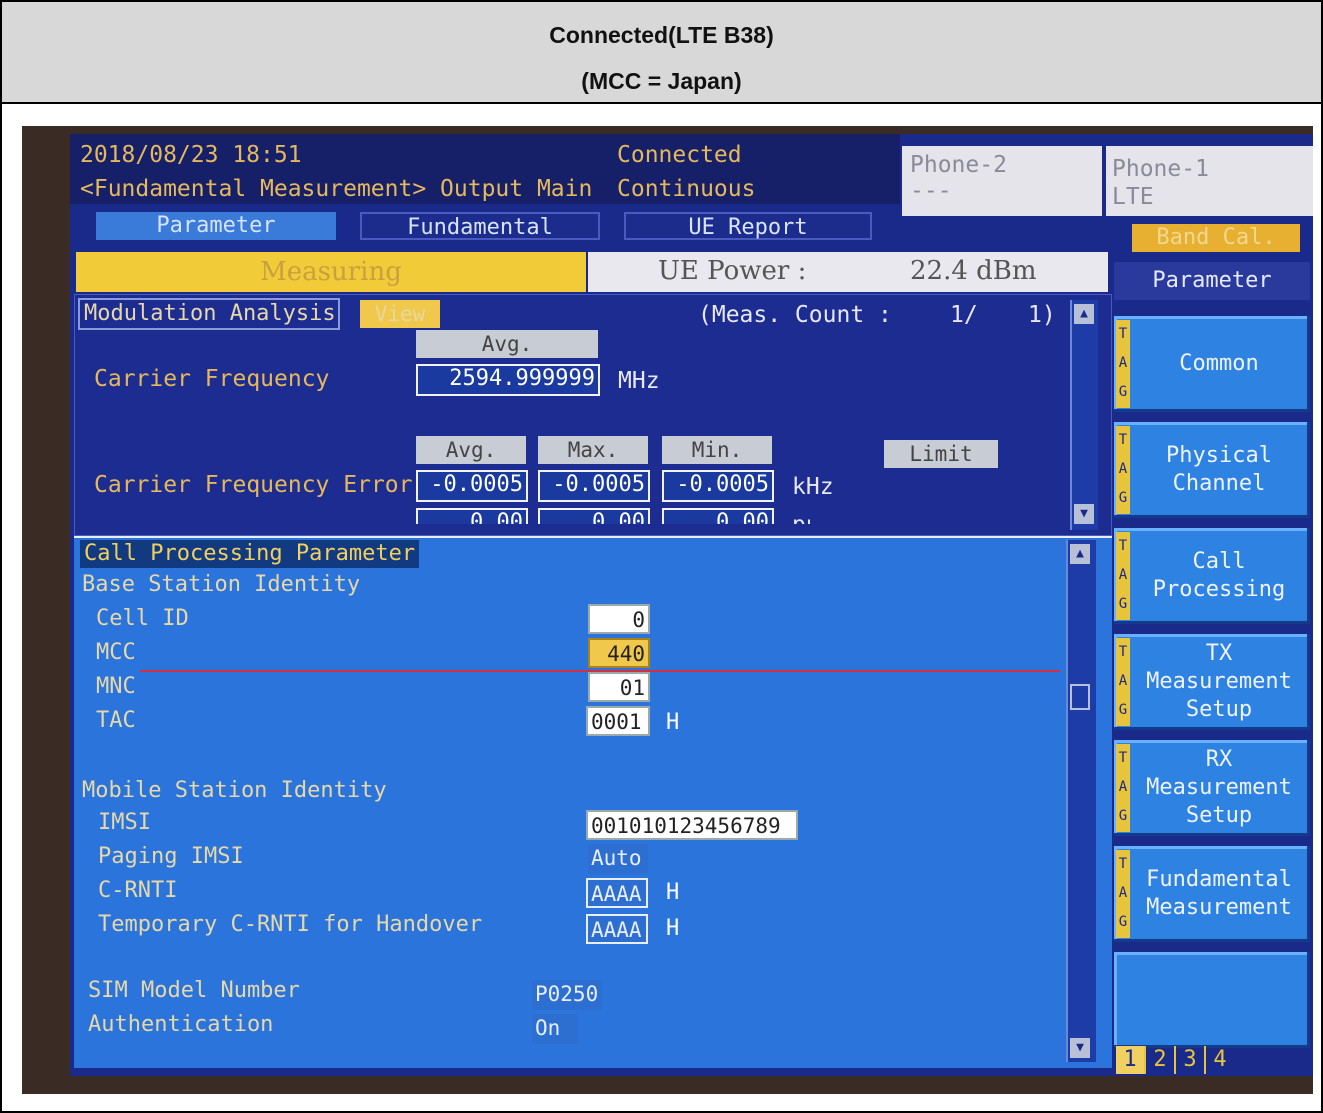 The image size is (1323, 1113). What do you see at coordinates (194, 990) in the screenshot?
I see `sim-label: SIM Model Number` at bounding box center [194, 990].